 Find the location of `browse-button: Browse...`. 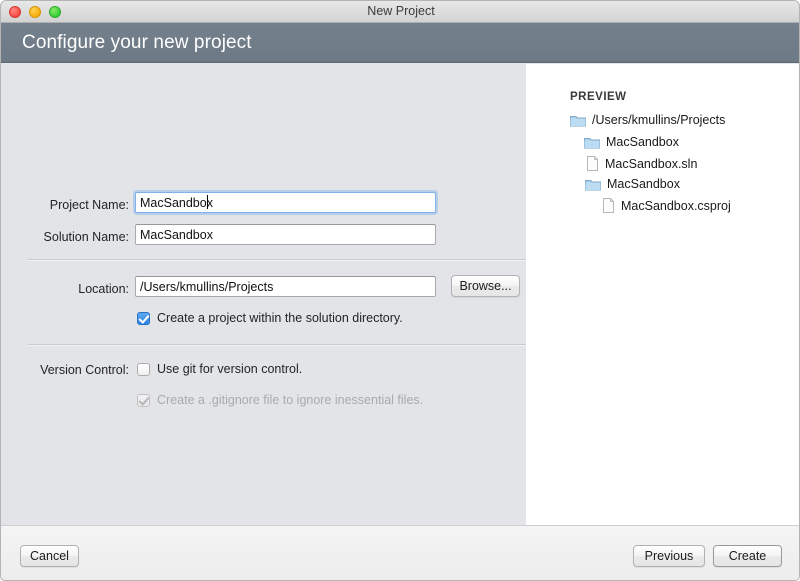

browse-button: Browse... is located at coordinates (485, 286).